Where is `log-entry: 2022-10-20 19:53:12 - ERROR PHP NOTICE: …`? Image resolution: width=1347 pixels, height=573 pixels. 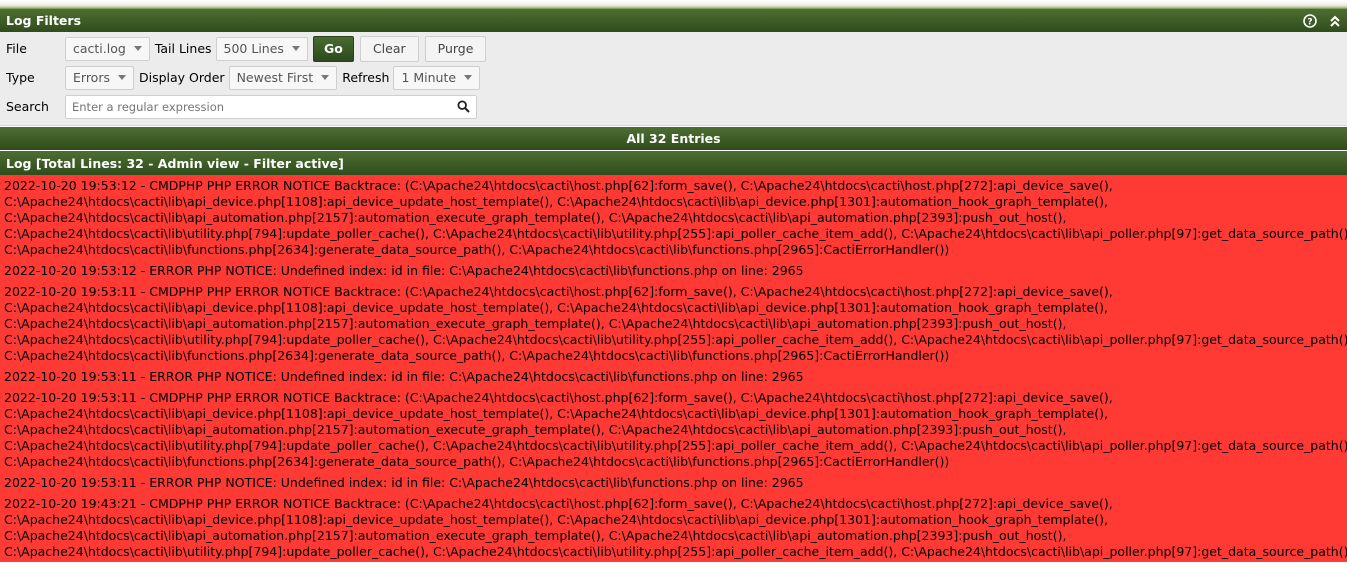
log-entry: 2022-10-20 19:53:12 - ERROR PHP NOTICE: … is located at coordinates (404, 270).